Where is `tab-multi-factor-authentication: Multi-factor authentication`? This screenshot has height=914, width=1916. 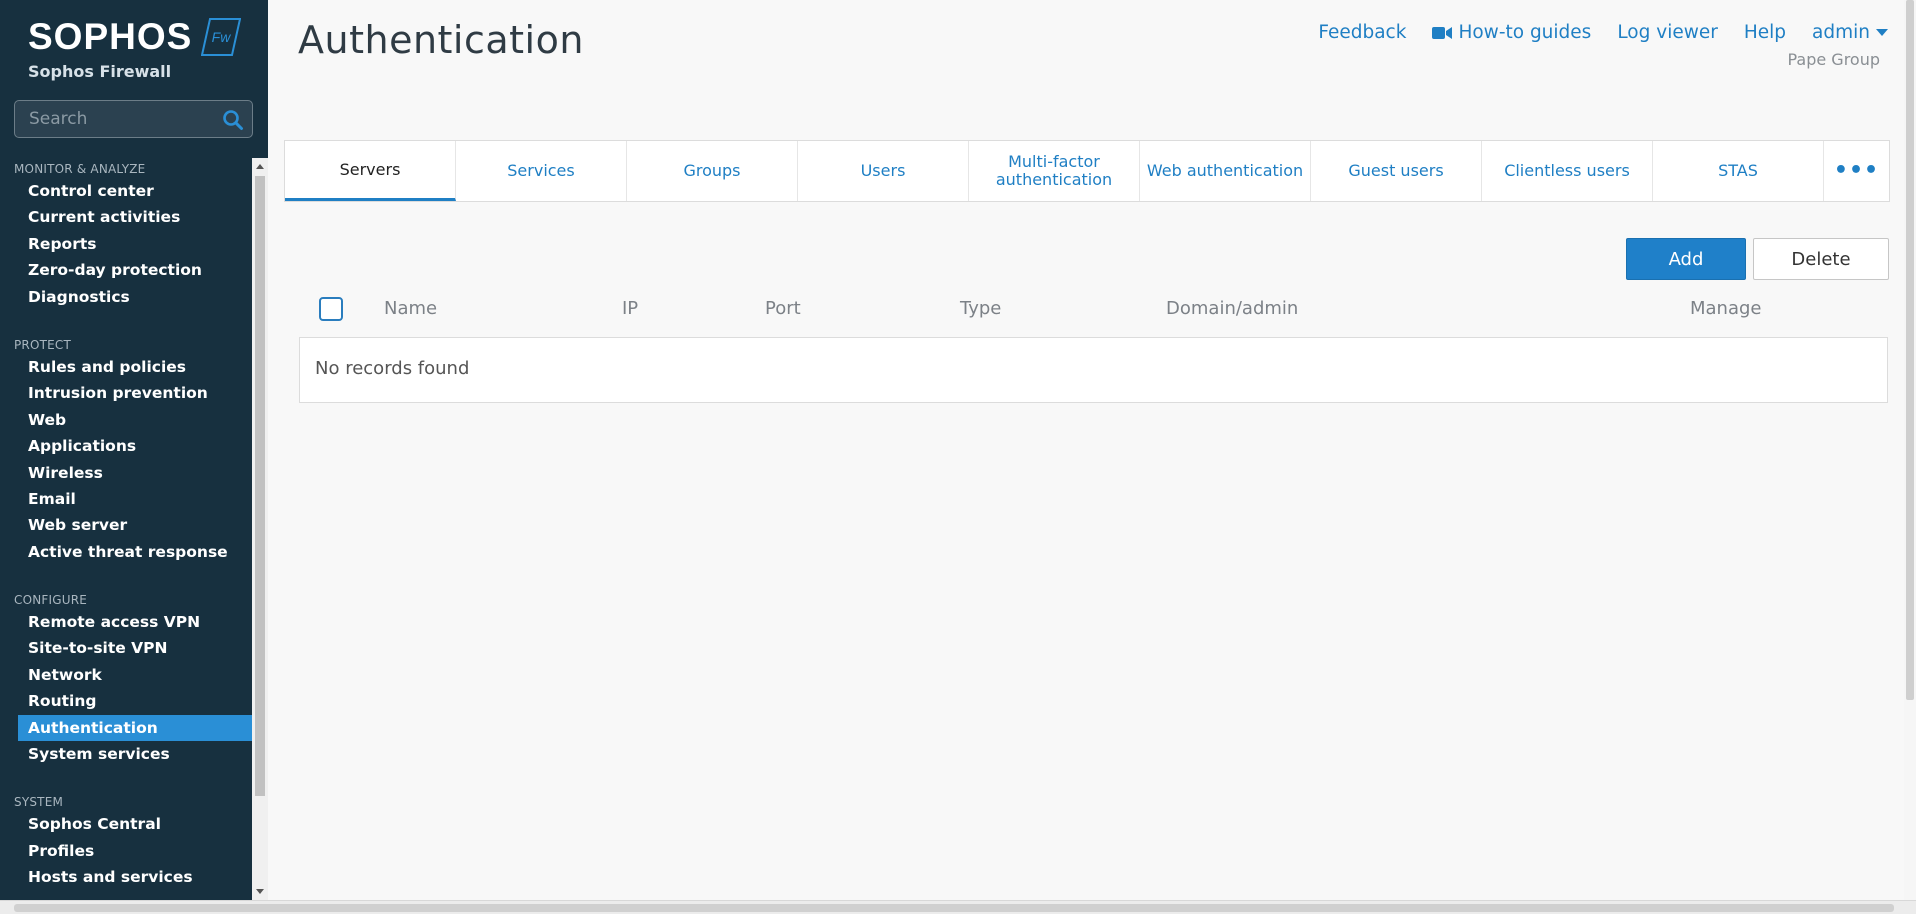
tab-multi-factor-authentication: Multi-factor authentication is located at coordinates (1054, 171).